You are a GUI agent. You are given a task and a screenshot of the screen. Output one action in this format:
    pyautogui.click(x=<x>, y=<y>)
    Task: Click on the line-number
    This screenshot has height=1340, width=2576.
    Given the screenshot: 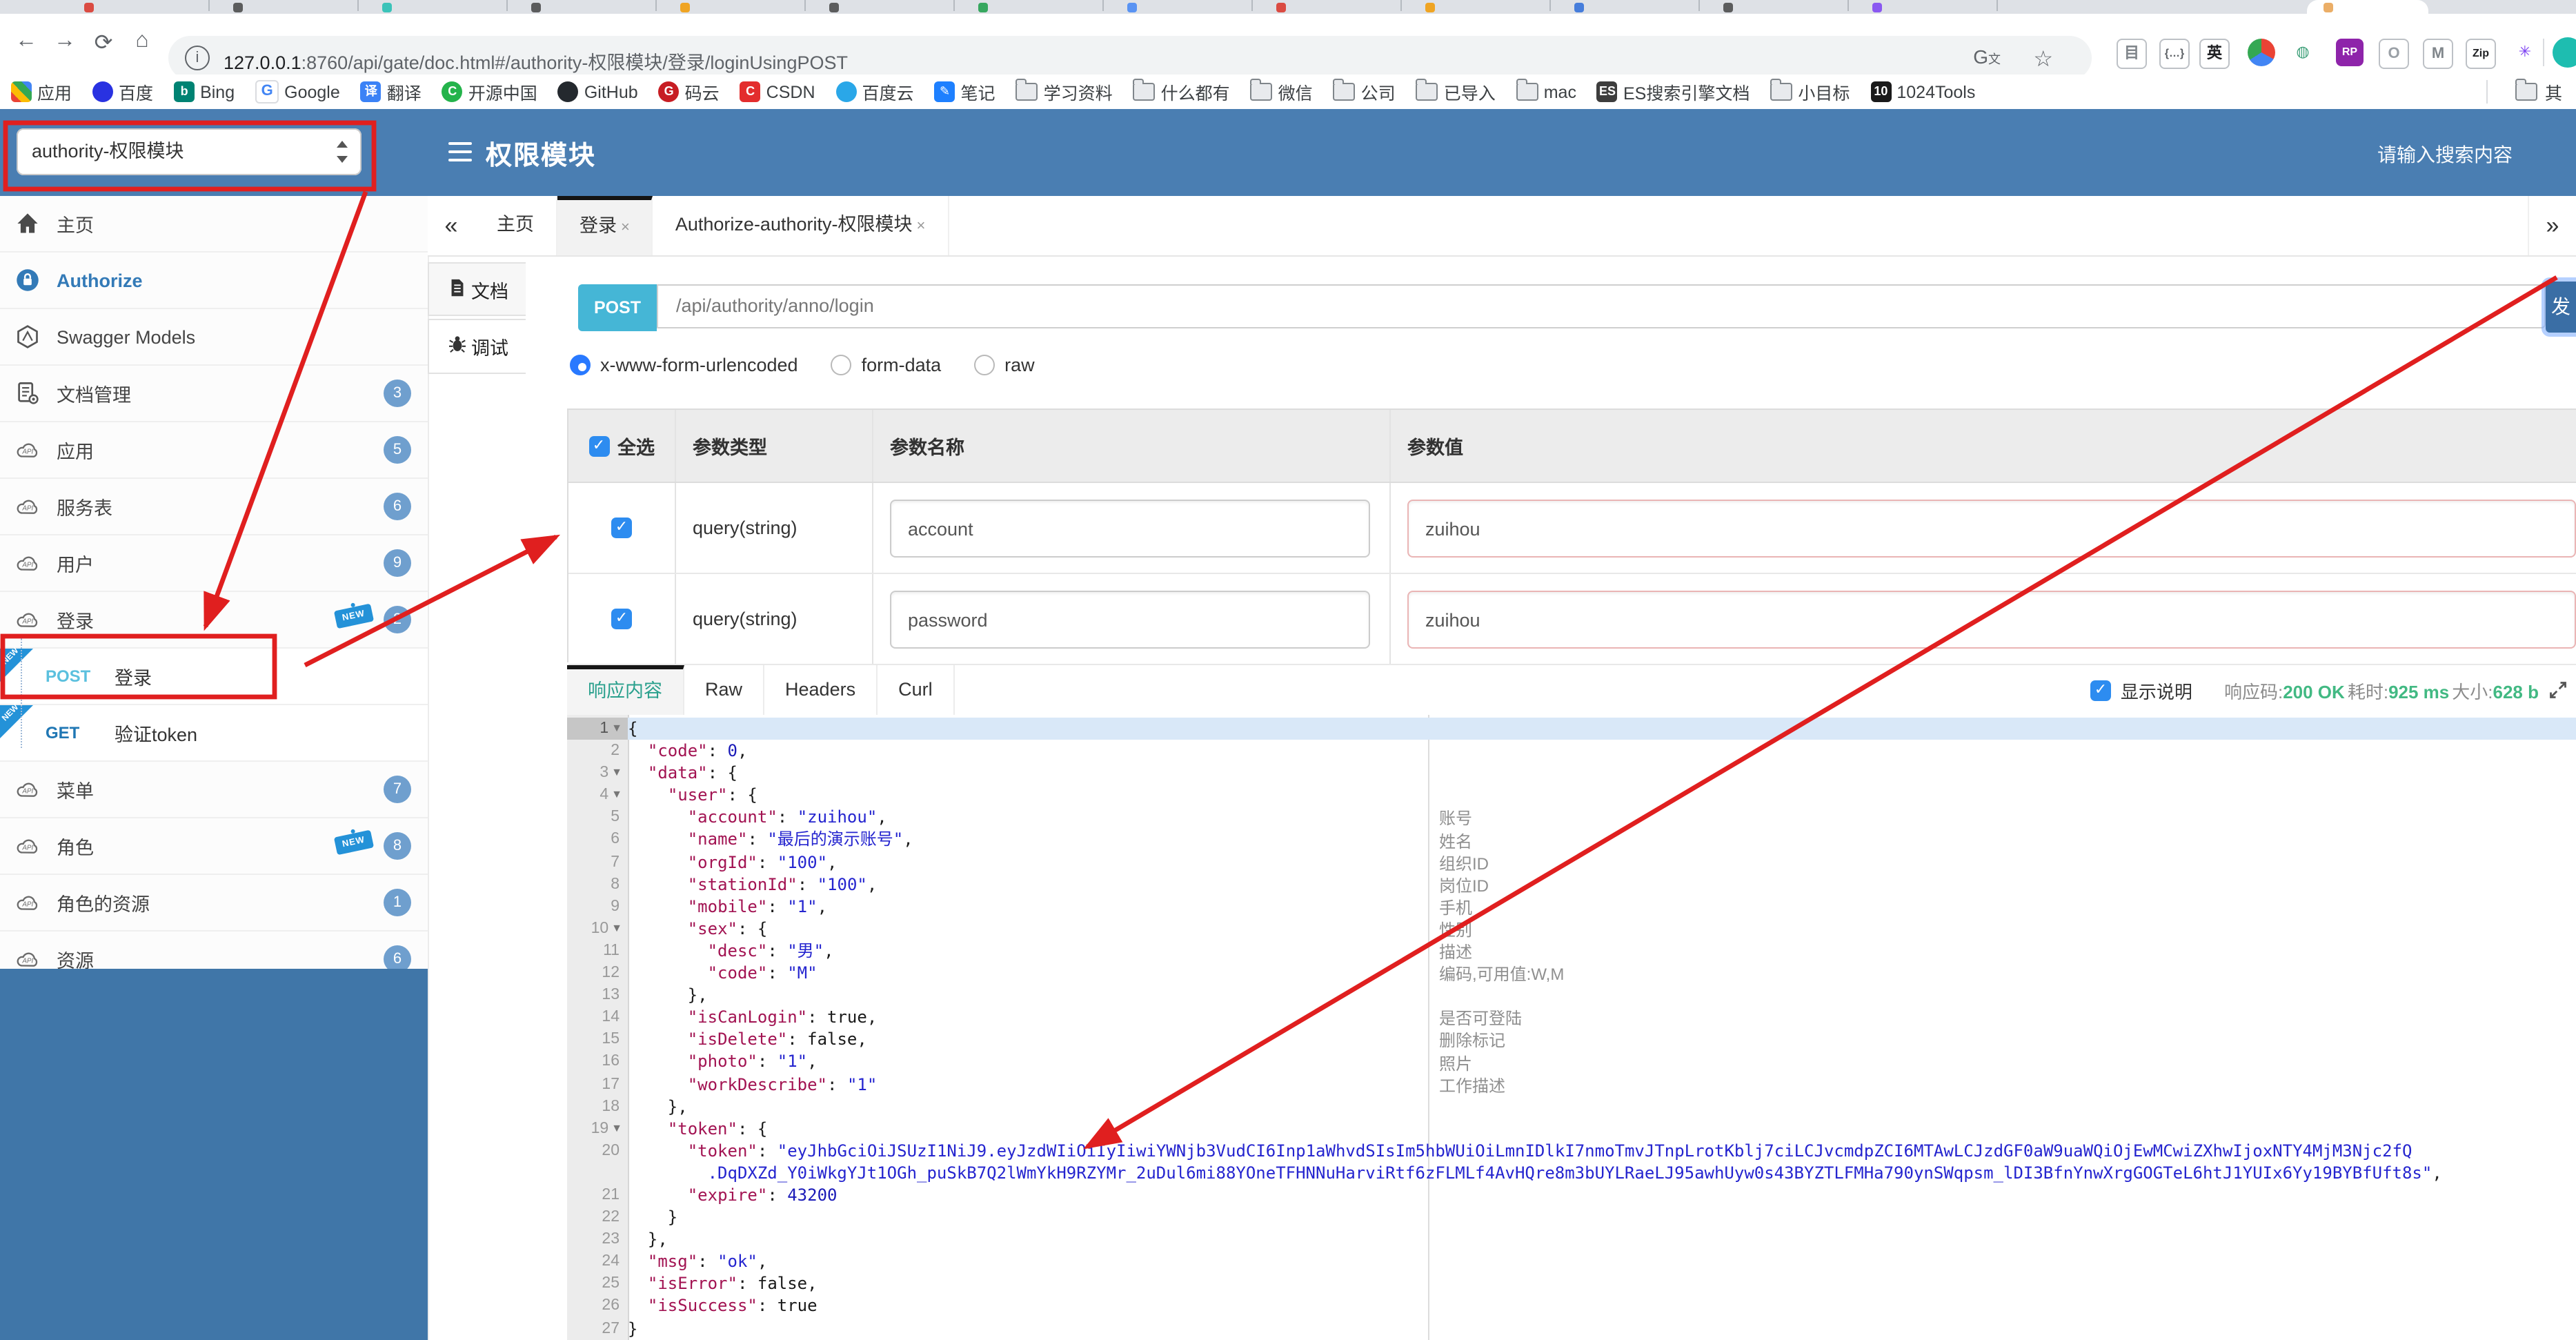 What is the action you would take?
    pyautogui.click(x=597, y=1173)
    